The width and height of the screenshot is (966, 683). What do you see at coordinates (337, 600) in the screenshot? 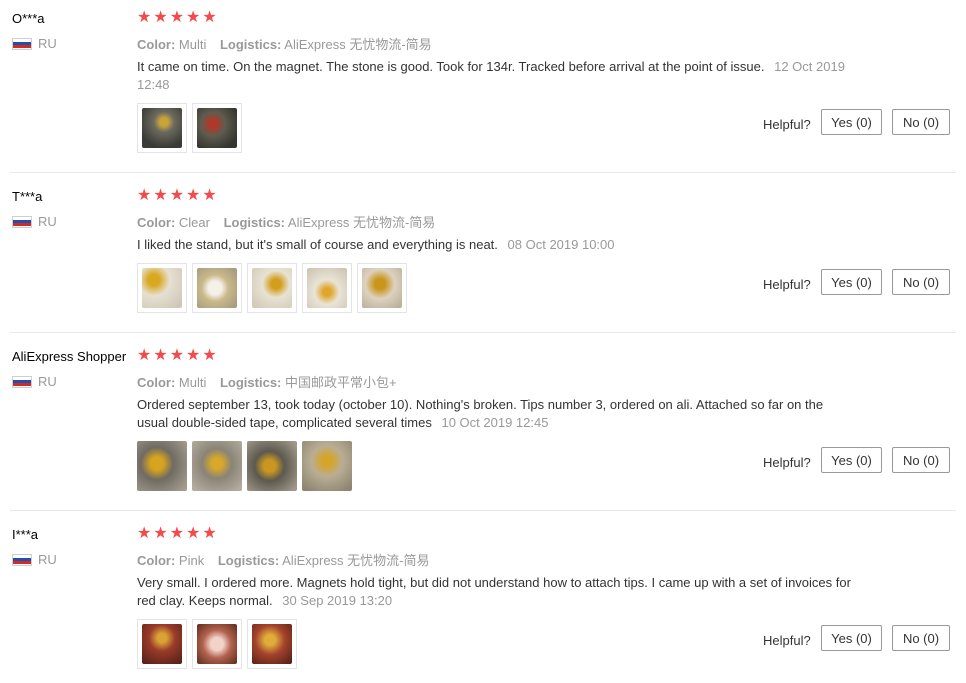
I see `review-date: 30 Sep 2019 13:20` at bounding box center [337, 600].